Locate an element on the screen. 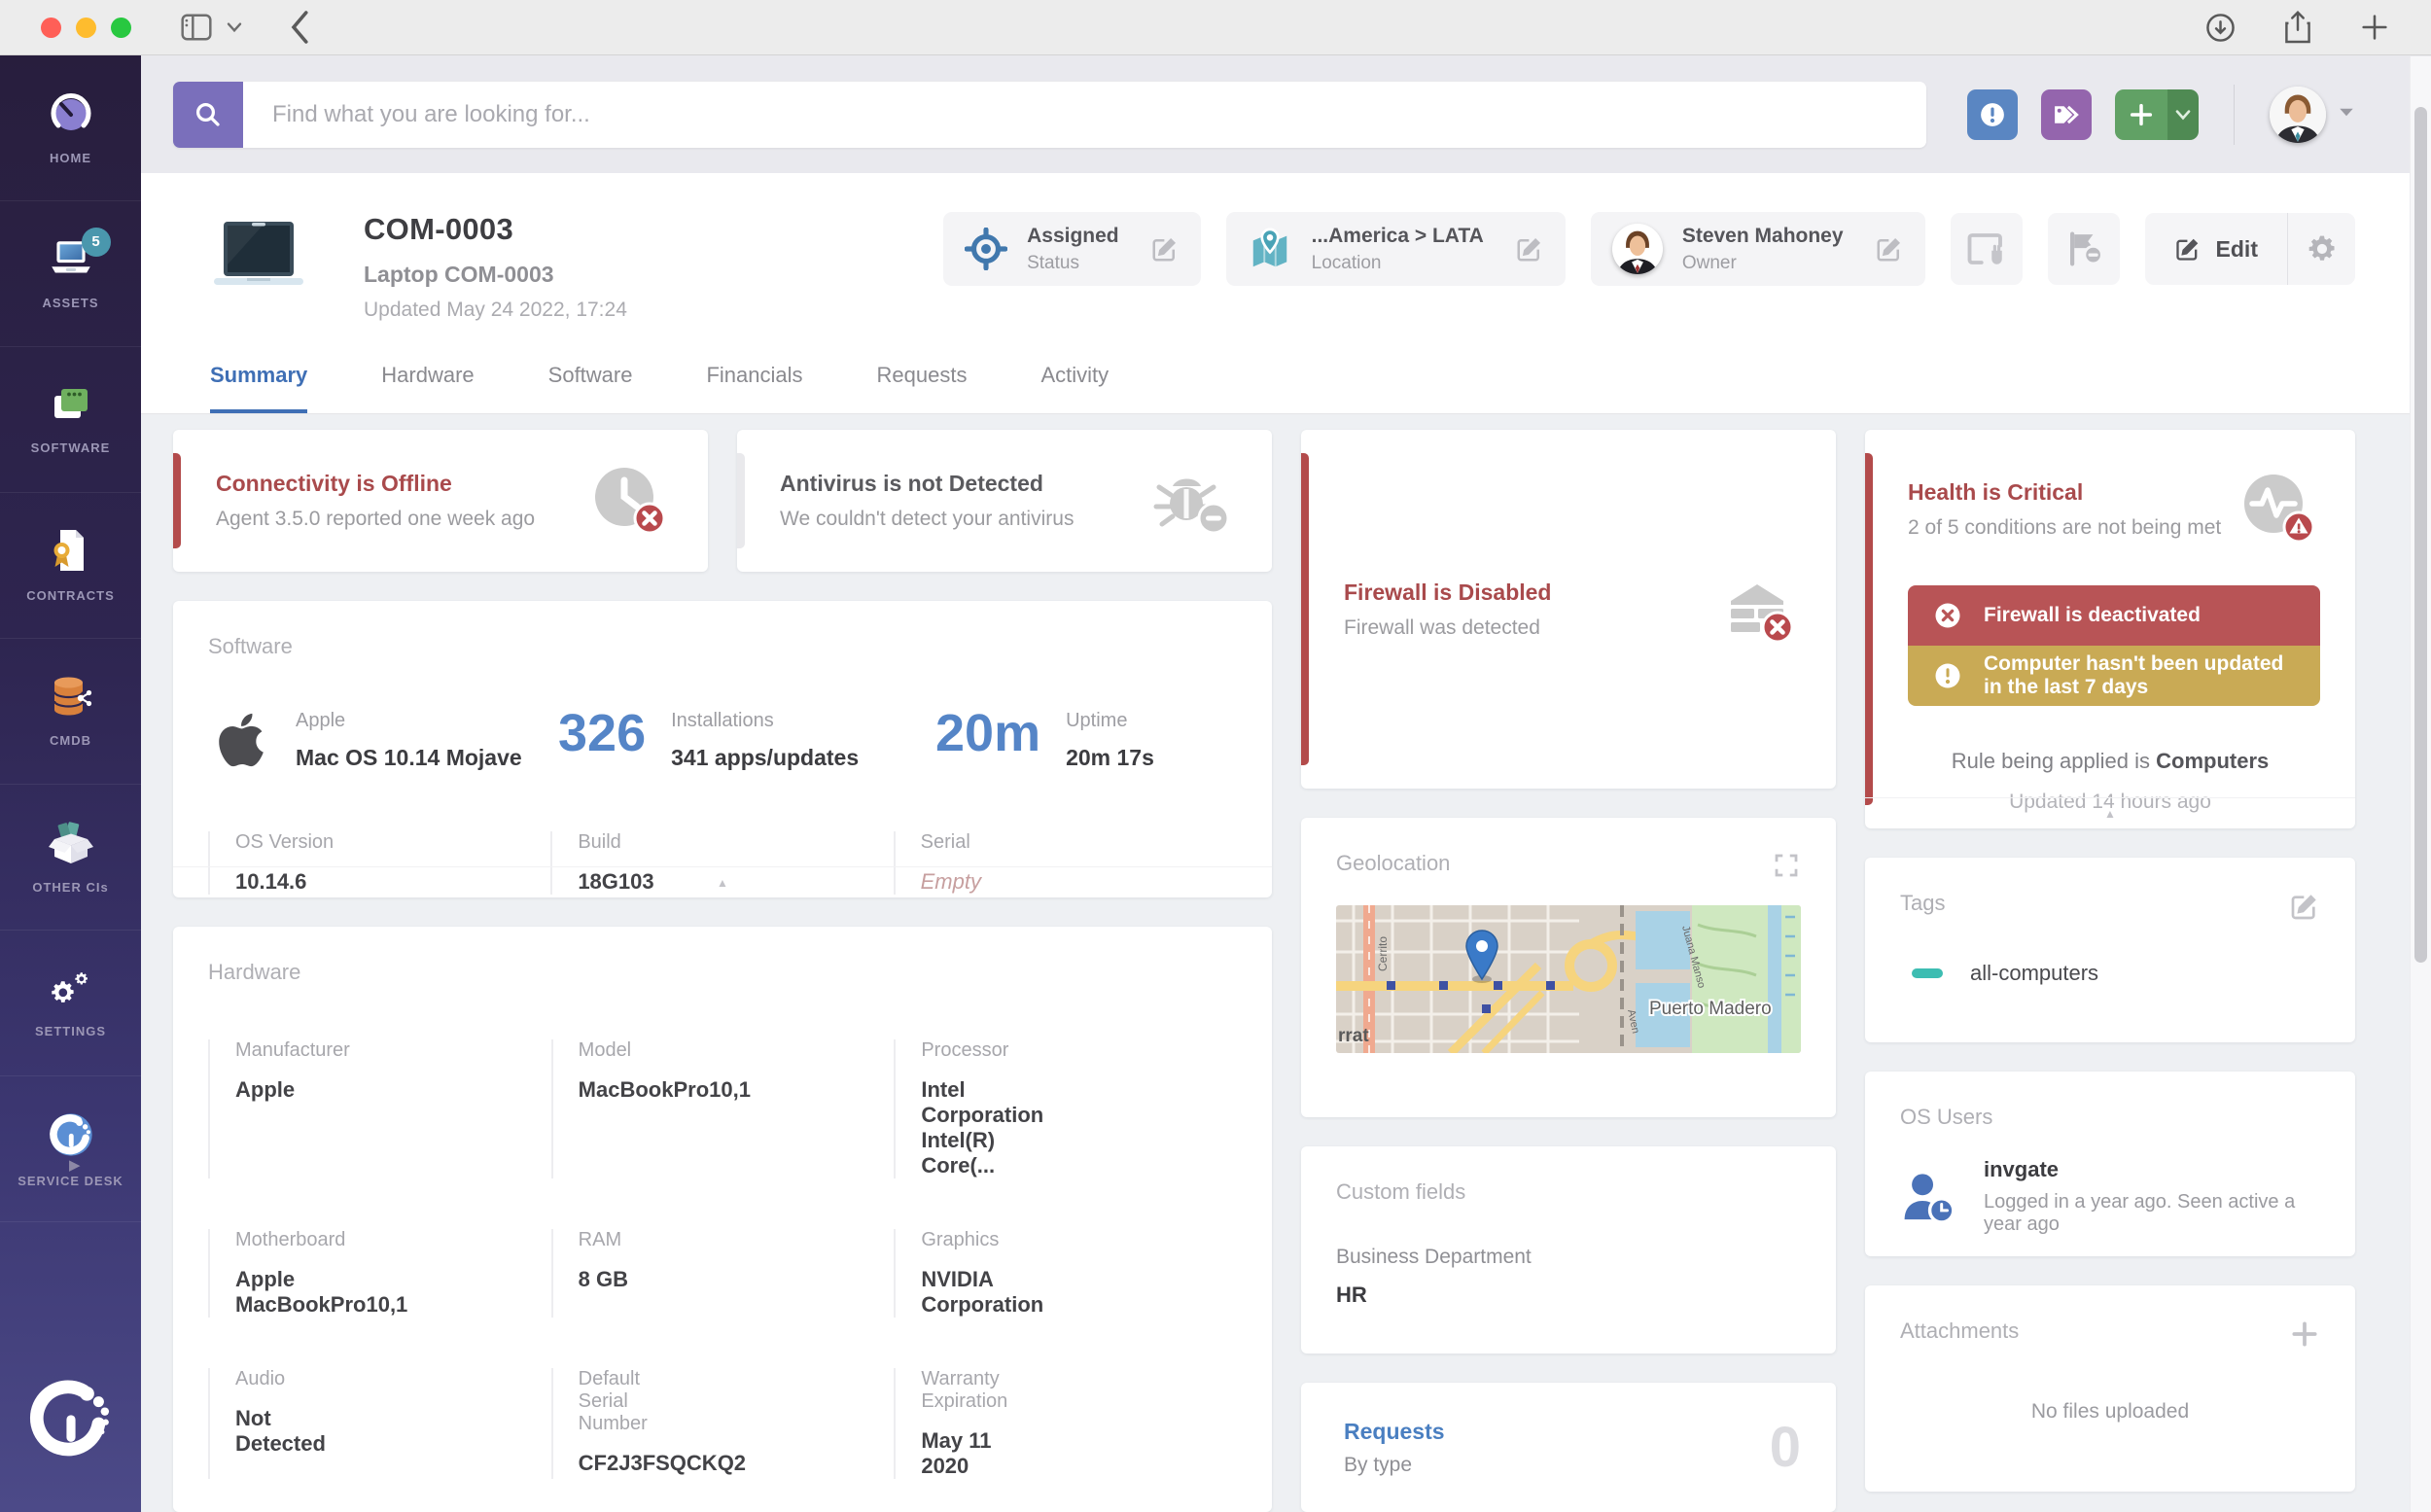 The width and height of the screenshot is (2431, 1512). cmdb-database-icon is located at coordinates (71, 697).